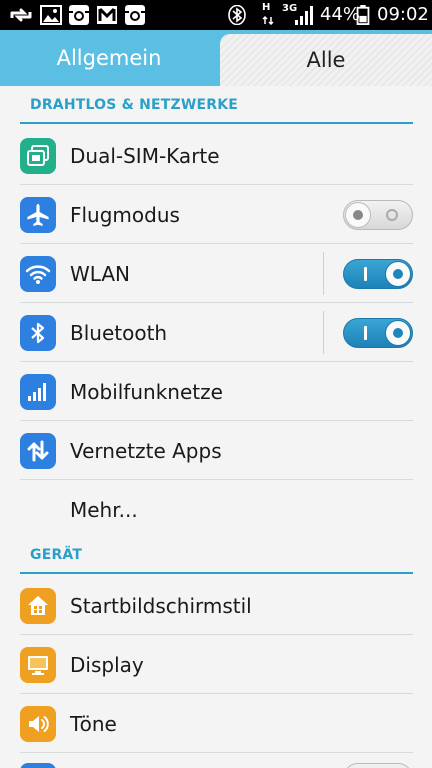 This screenshot has height=768, width=432. I want to click on clock: 09:02, so click(403, 14).